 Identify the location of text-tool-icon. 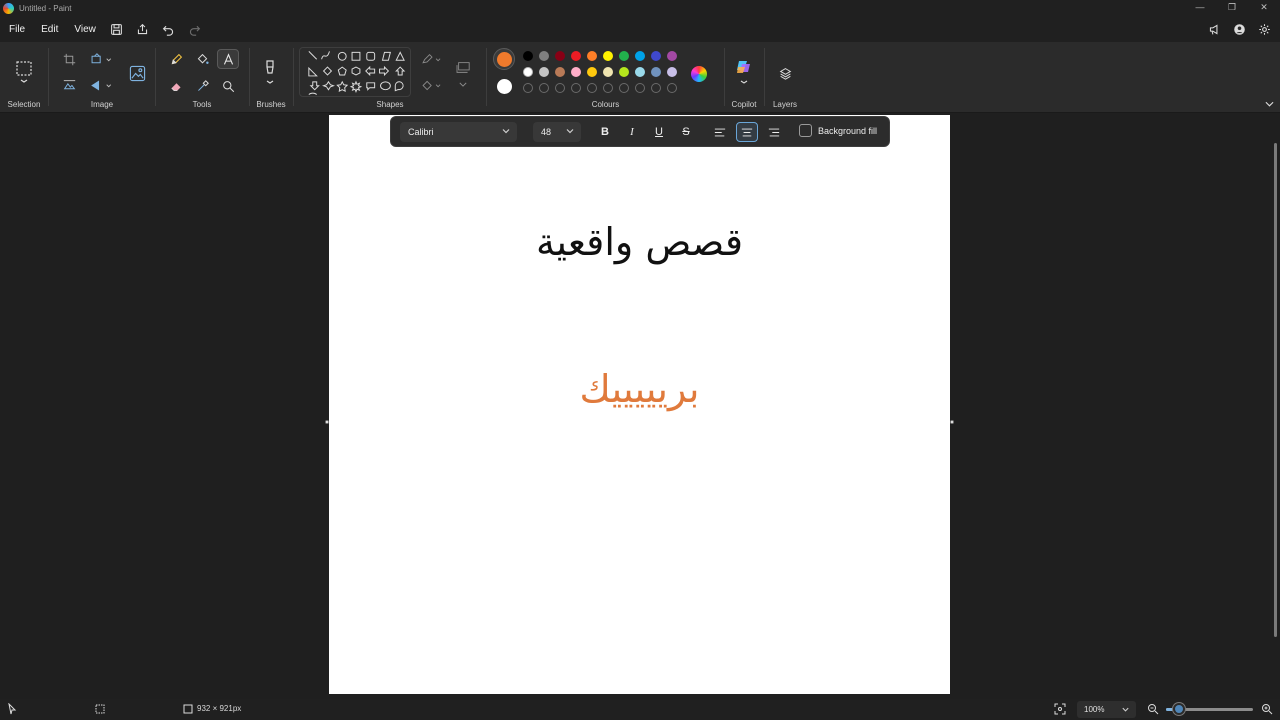
(228, 59).